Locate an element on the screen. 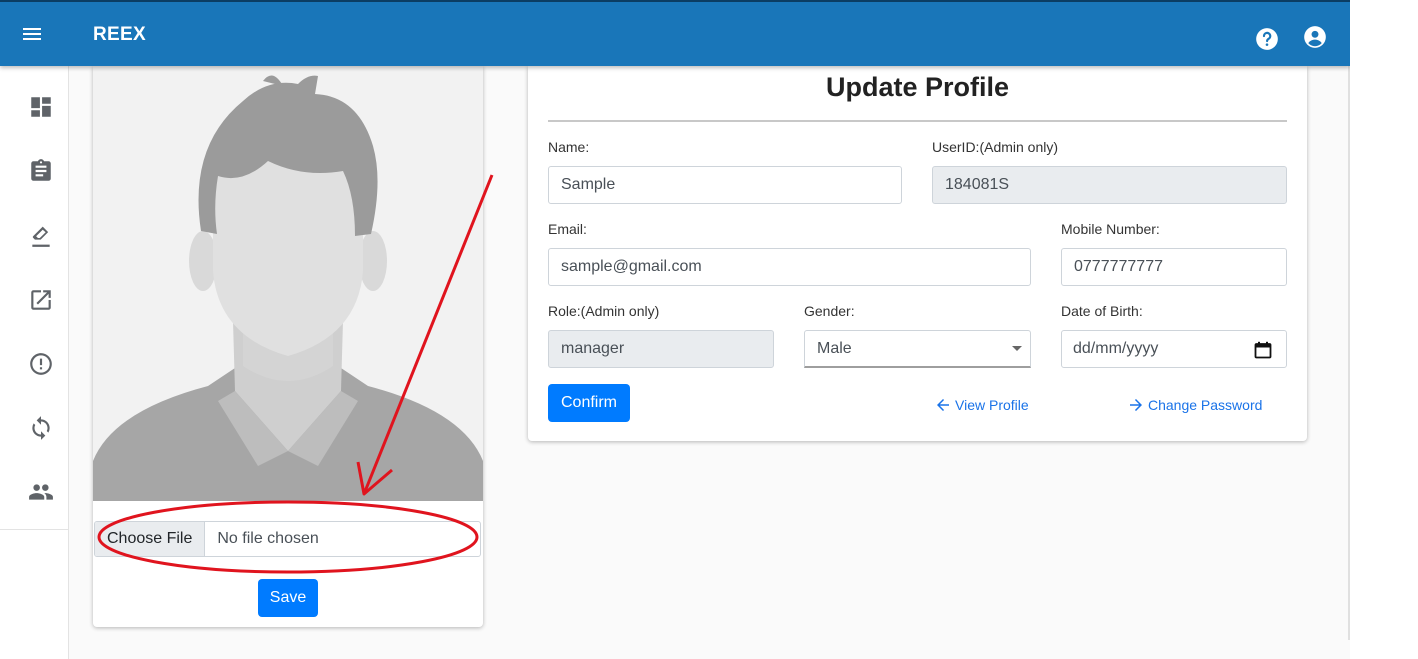 The width and height of the screenshot is (1418, 659). sync-icon is located at coordinates (41, 428).